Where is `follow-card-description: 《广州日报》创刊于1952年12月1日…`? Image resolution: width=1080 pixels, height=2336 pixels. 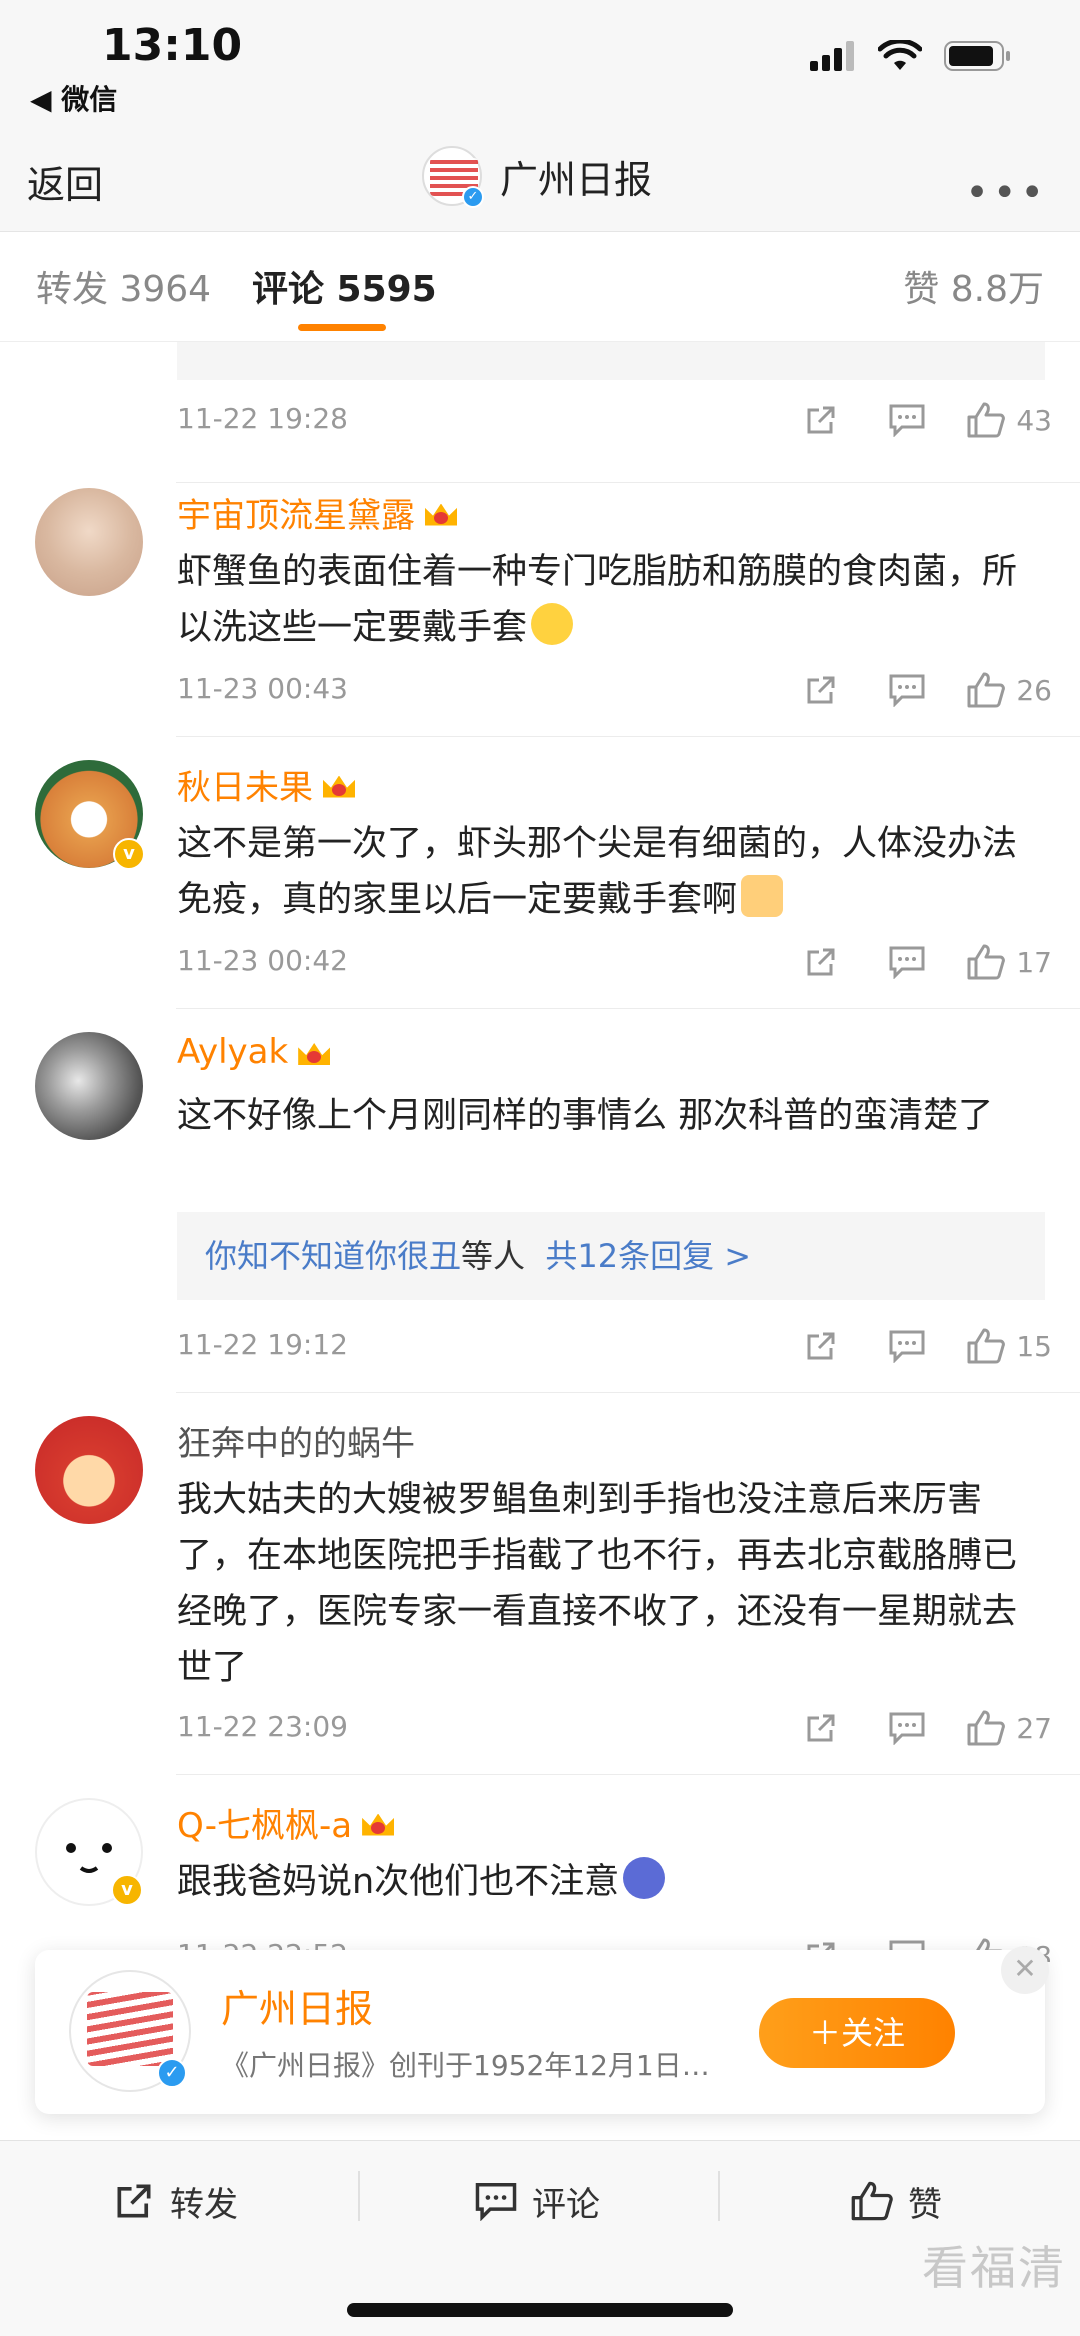
follow-card-description: 《广州日报》创刊于1952年12月1日… is located at coordinates (465, 2065).